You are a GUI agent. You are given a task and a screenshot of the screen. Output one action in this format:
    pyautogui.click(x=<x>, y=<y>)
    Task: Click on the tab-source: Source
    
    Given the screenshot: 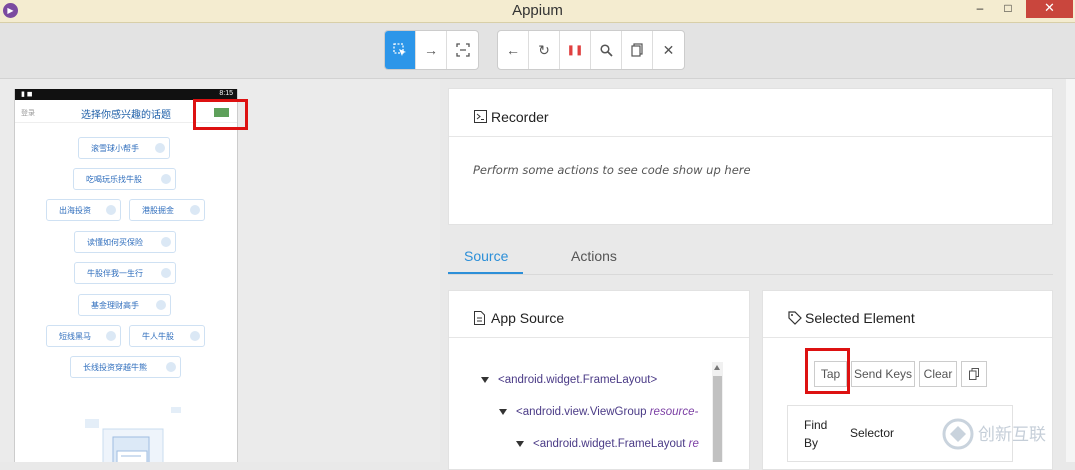 What is the action you would take?
    pyautogui.click(x=486, y=256)
    